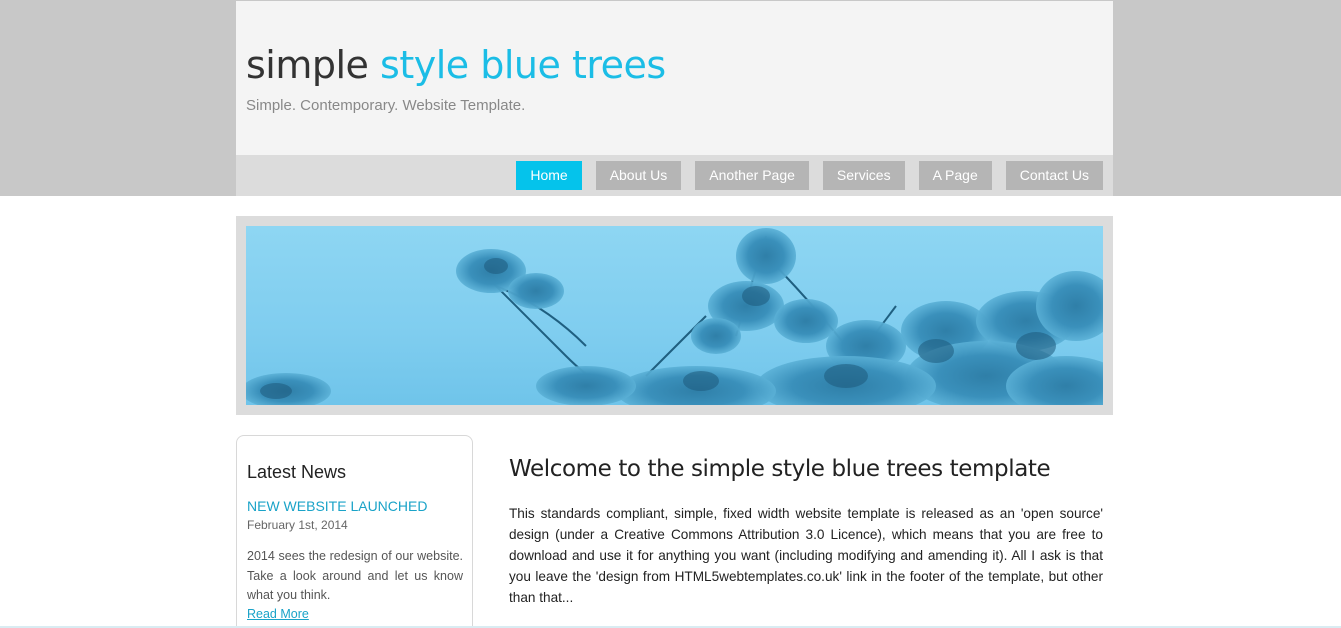  Describe the element at coordinates (386, 105) in the screenshot. I see `site-tagline: Simple. Contemporary. Website Template.` at that location.